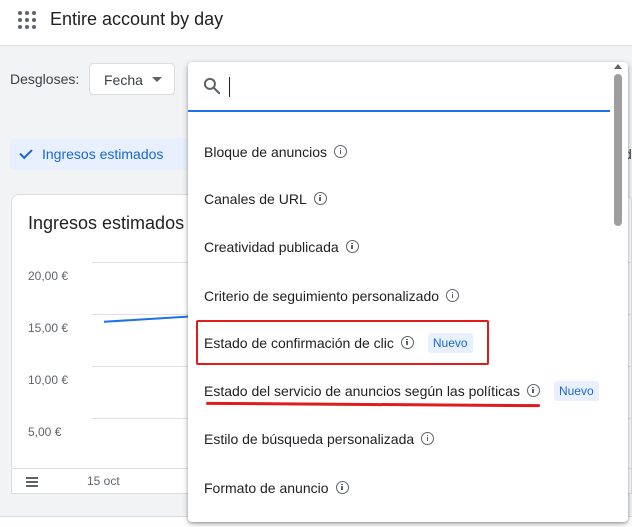  Describe the element at coordinates (399, 488) in the screenshot. I see `option-formato-de-anuncio: Formato de anuncio` at that location.